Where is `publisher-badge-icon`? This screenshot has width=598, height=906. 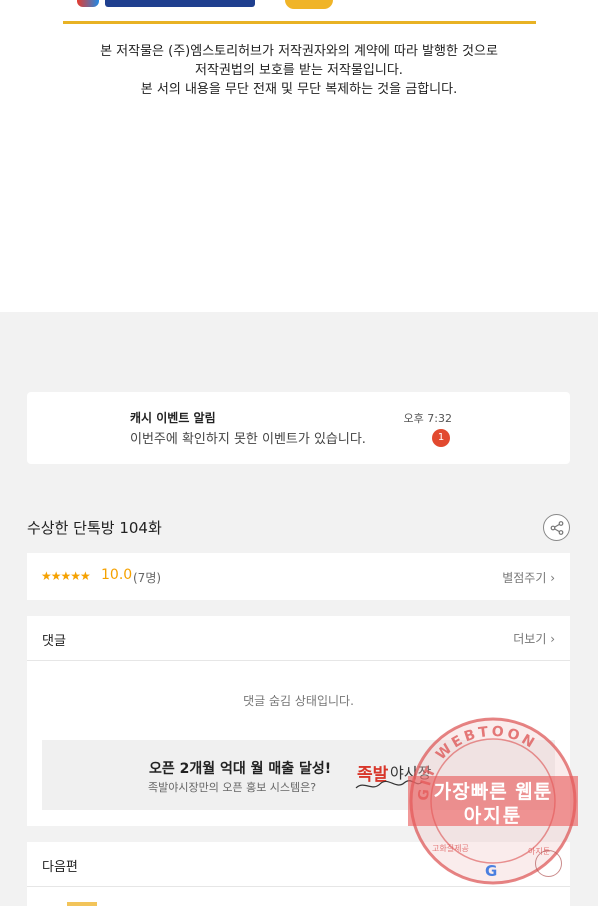 publisher-badge-icon is located at coordinates (309, 4).